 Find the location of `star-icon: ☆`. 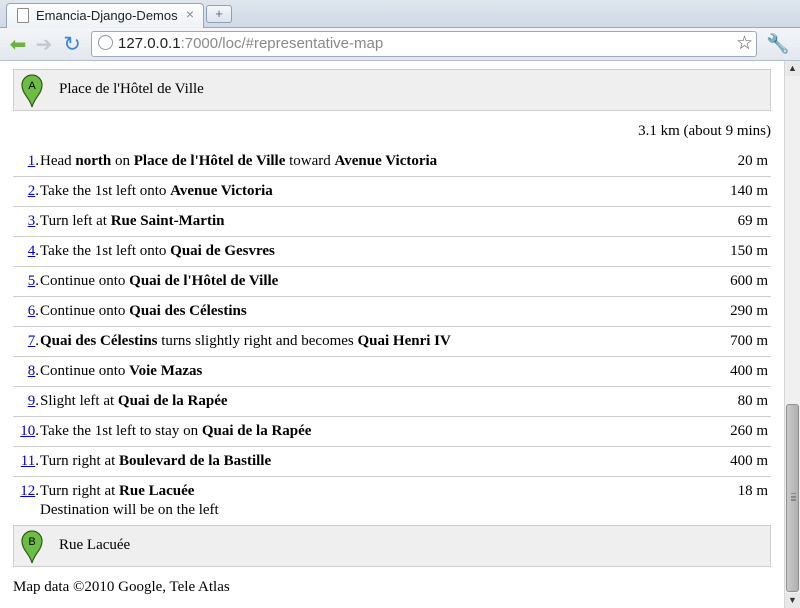

star-icon: ☆ is located at coordinates (744, 43).